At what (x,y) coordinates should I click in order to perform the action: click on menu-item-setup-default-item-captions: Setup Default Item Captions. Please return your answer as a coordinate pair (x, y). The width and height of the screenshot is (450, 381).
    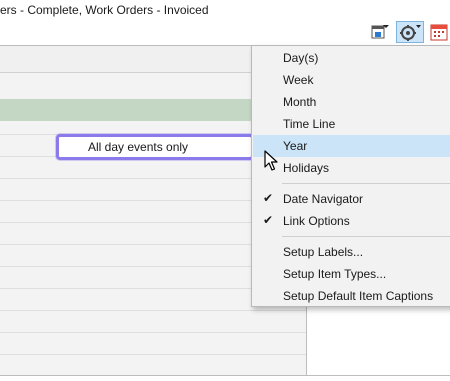
    Looking at the image, I should click on (351, 296).